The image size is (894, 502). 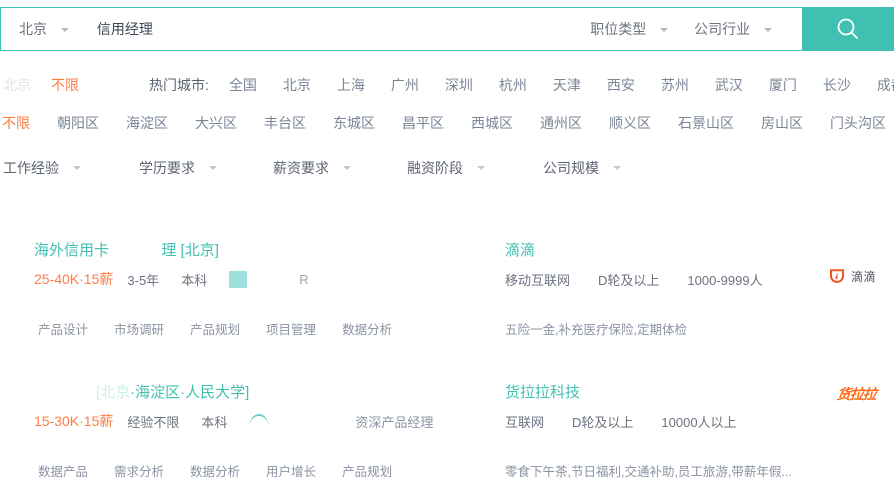 What do you see at coordinates (291, 470) in the screenshot?
I see `job-tag: 用户增长` at bounding box center [291, 470].